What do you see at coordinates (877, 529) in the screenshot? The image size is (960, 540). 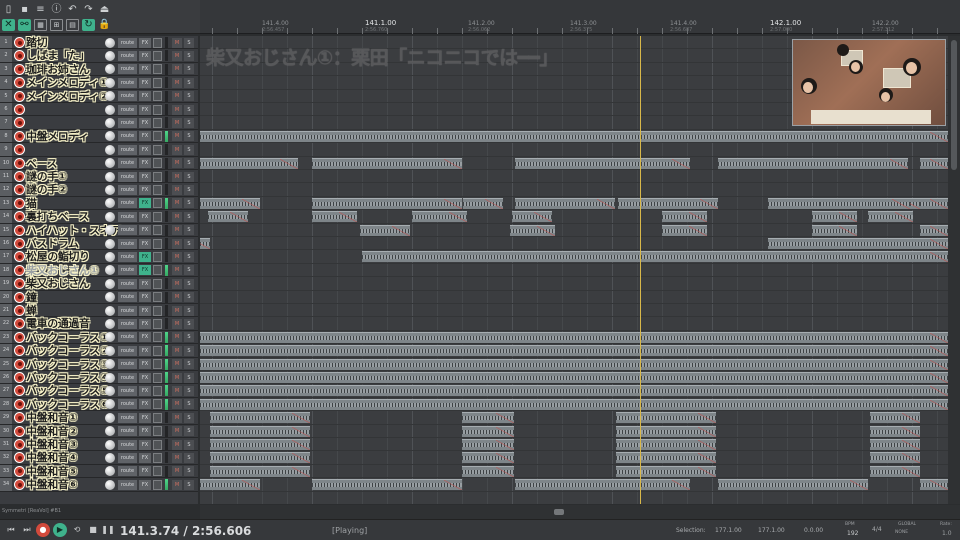 I see `time-signature: 4/4` at bounding box center [877, 529].